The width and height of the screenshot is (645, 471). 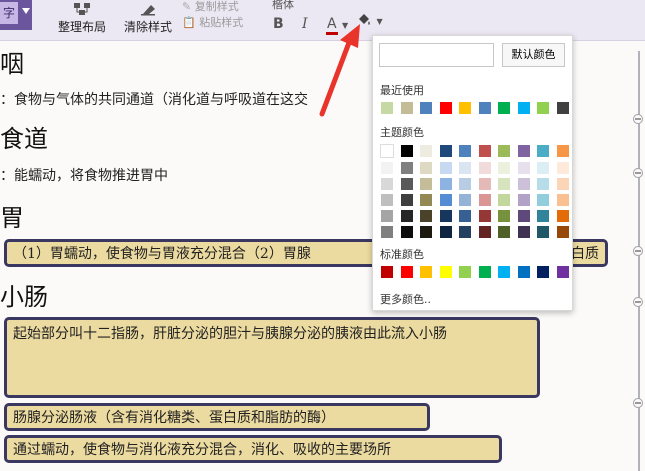 What do you see at coordinates (283, 6) in the screenshot?
I see `font-name-select: 楷体` at bounding box center [283, 6].